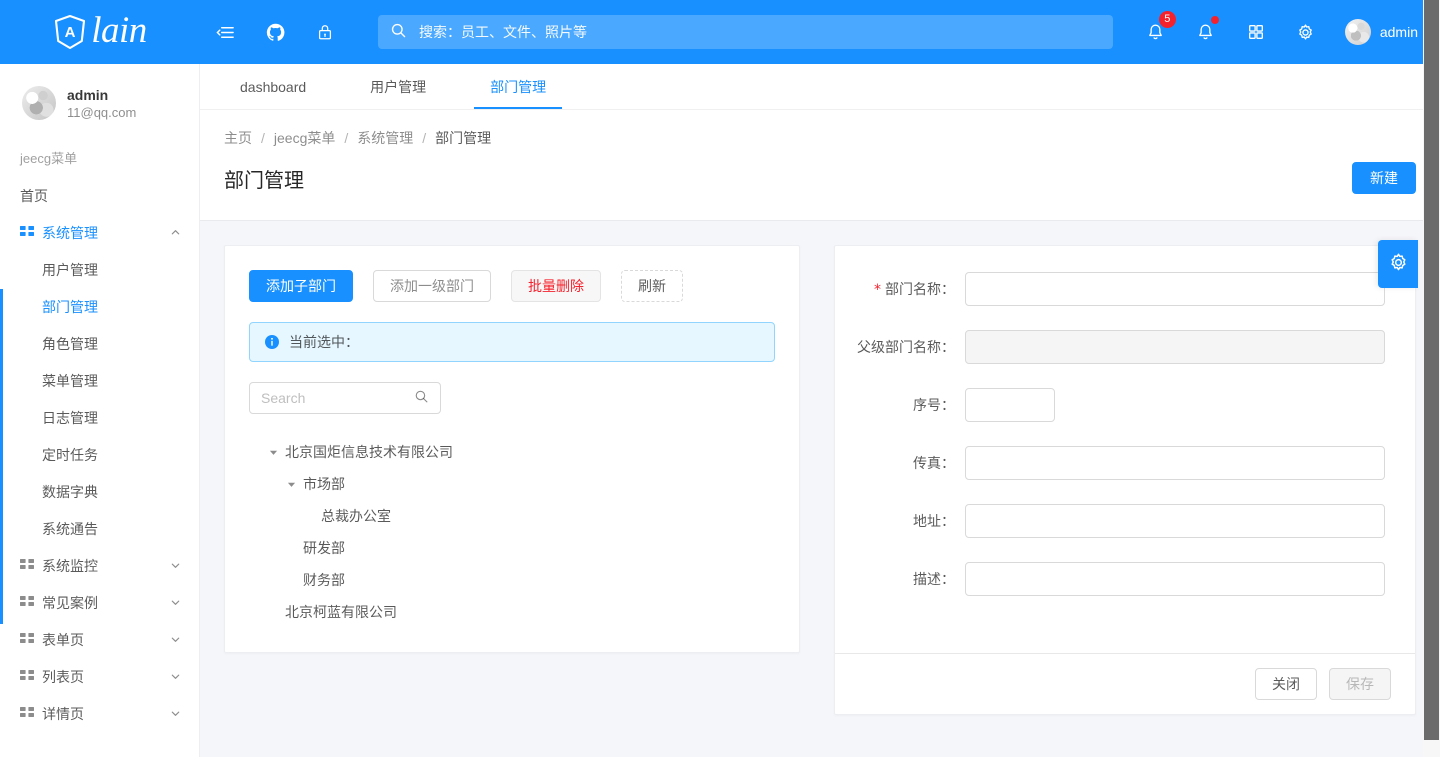  I want to click on sidebar-subitem-user-management: 用户管理, so click(99, 269).